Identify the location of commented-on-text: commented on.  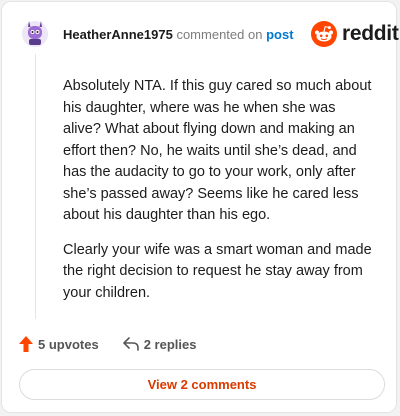
(219, 34).